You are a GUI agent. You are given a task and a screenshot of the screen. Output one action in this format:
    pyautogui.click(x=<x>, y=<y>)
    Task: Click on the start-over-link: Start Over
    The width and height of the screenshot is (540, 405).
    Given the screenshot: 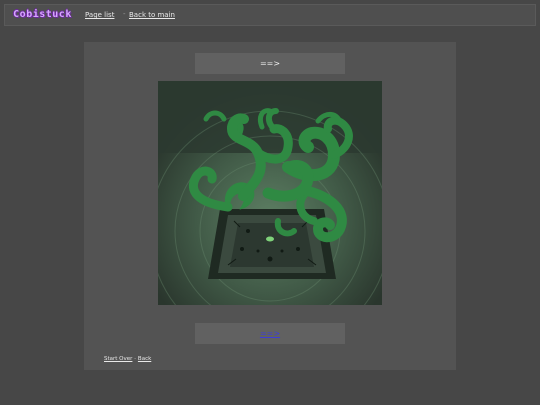 What is the action you would take?
    pyautogui.click(x=118, y=359)
    